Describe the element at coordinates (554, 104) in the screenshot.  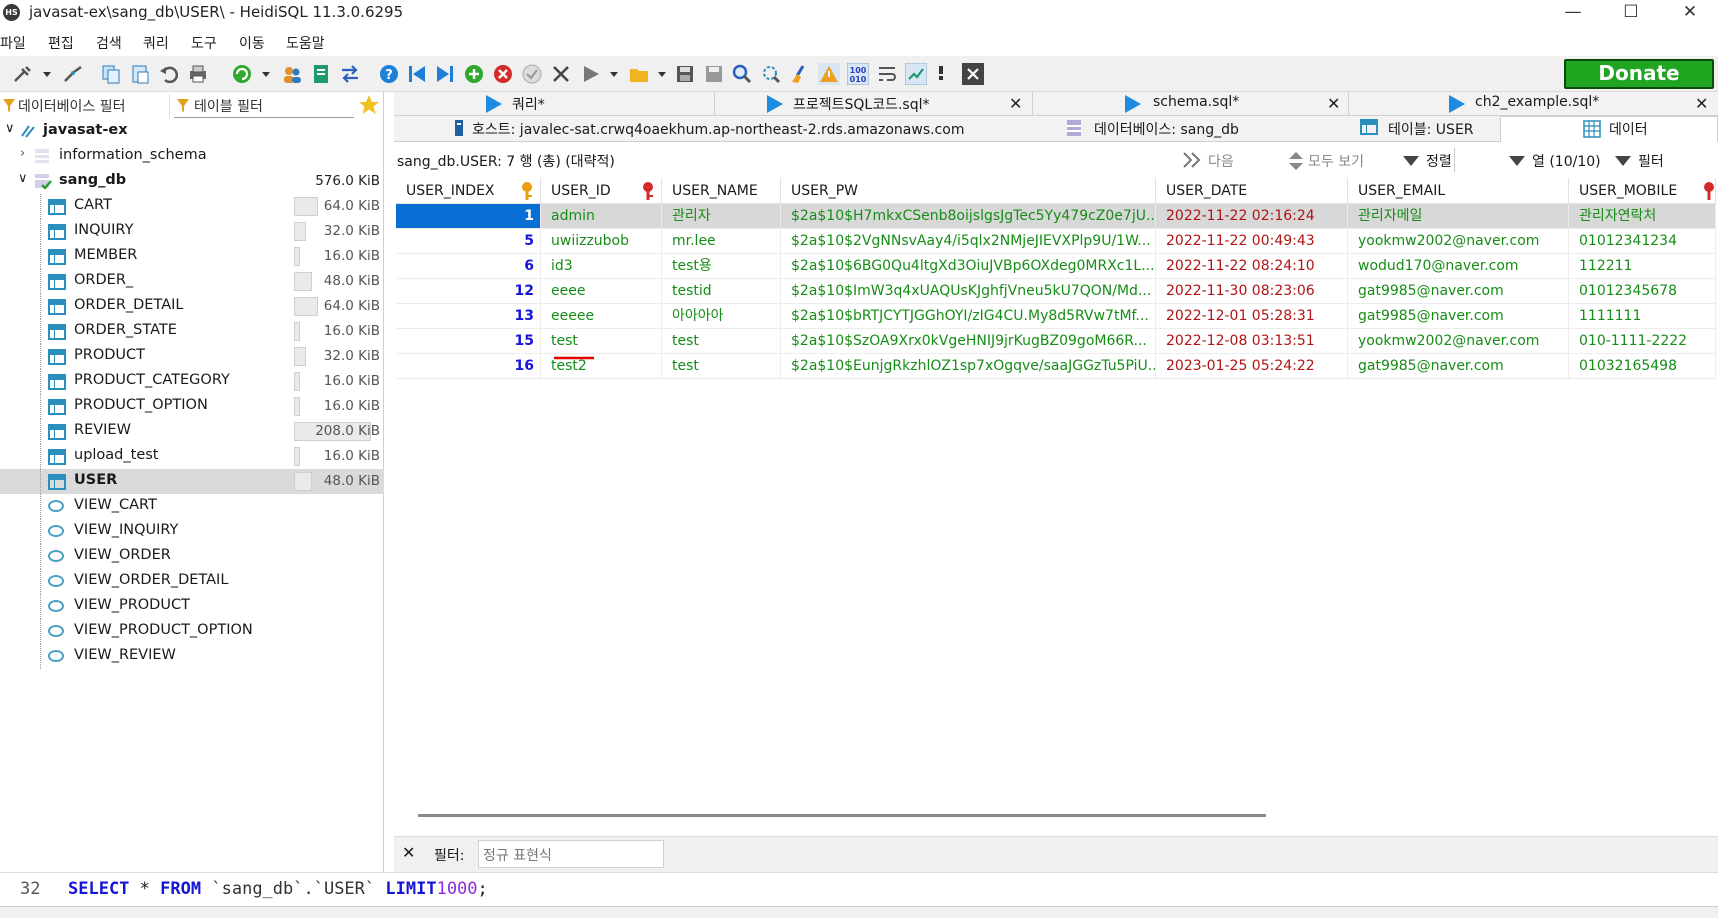
I see `tab-query: 쿼리*` at that location.